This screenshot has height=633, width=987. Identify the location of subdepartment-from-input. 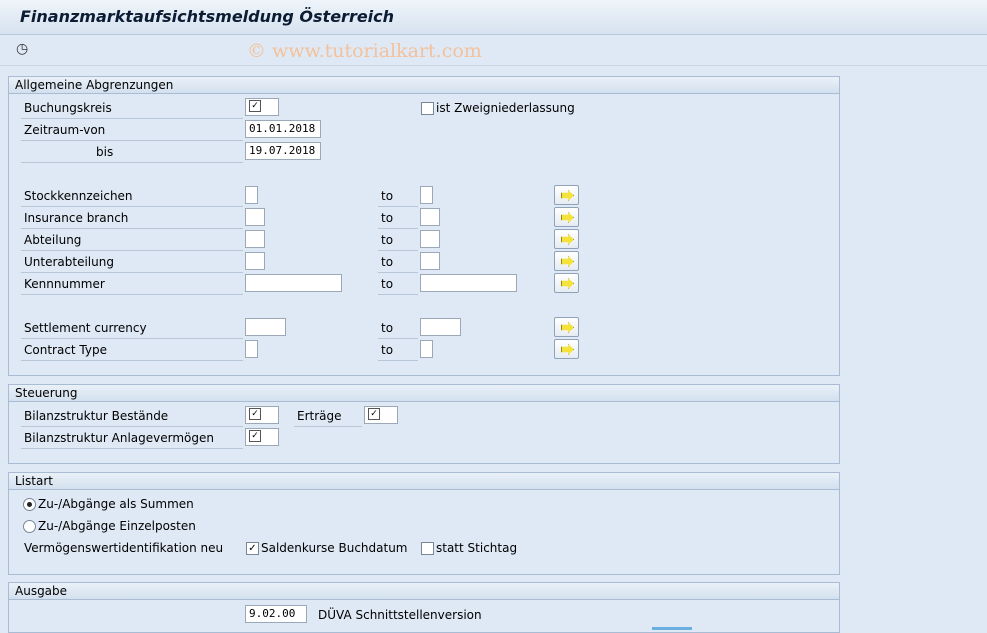
(255, 261).